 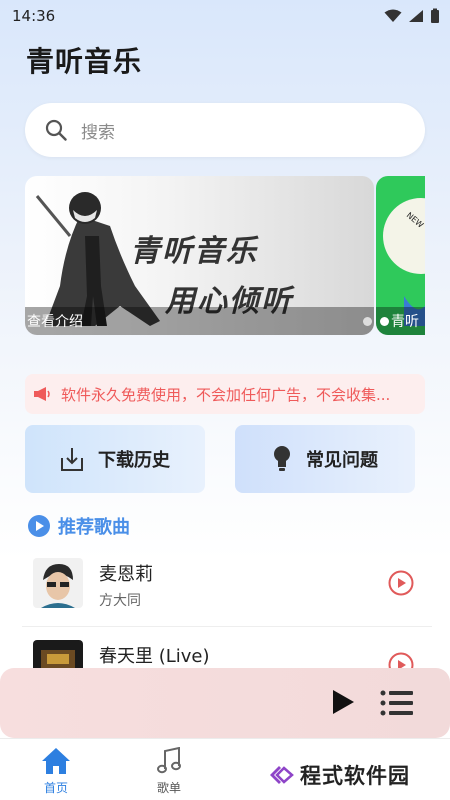 I want to click on status-time: 14:36, so click(x=34, y=16).